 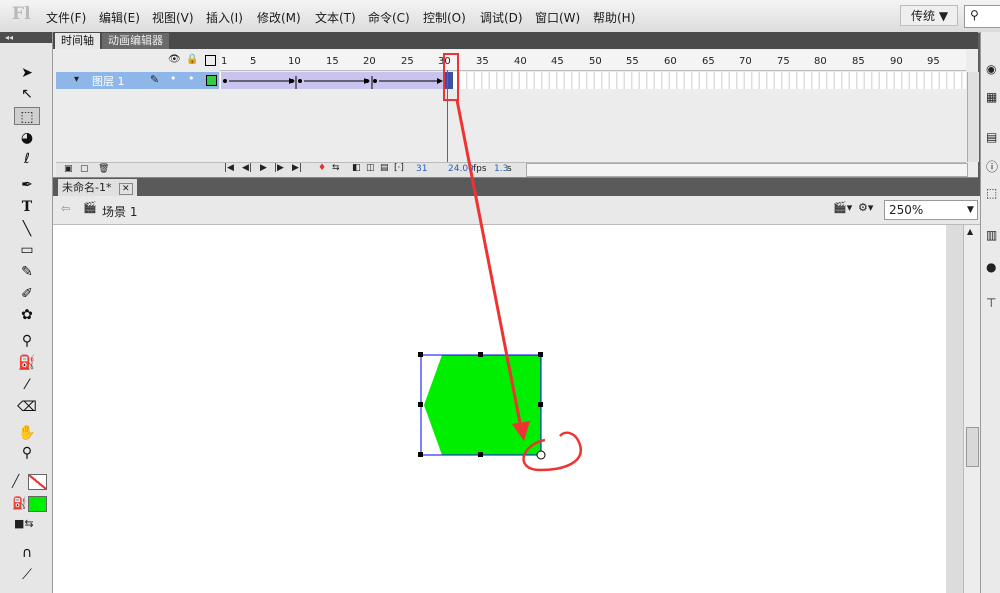 I want to click on selection-tool-icon: ➤, so click(x=27, y=73).